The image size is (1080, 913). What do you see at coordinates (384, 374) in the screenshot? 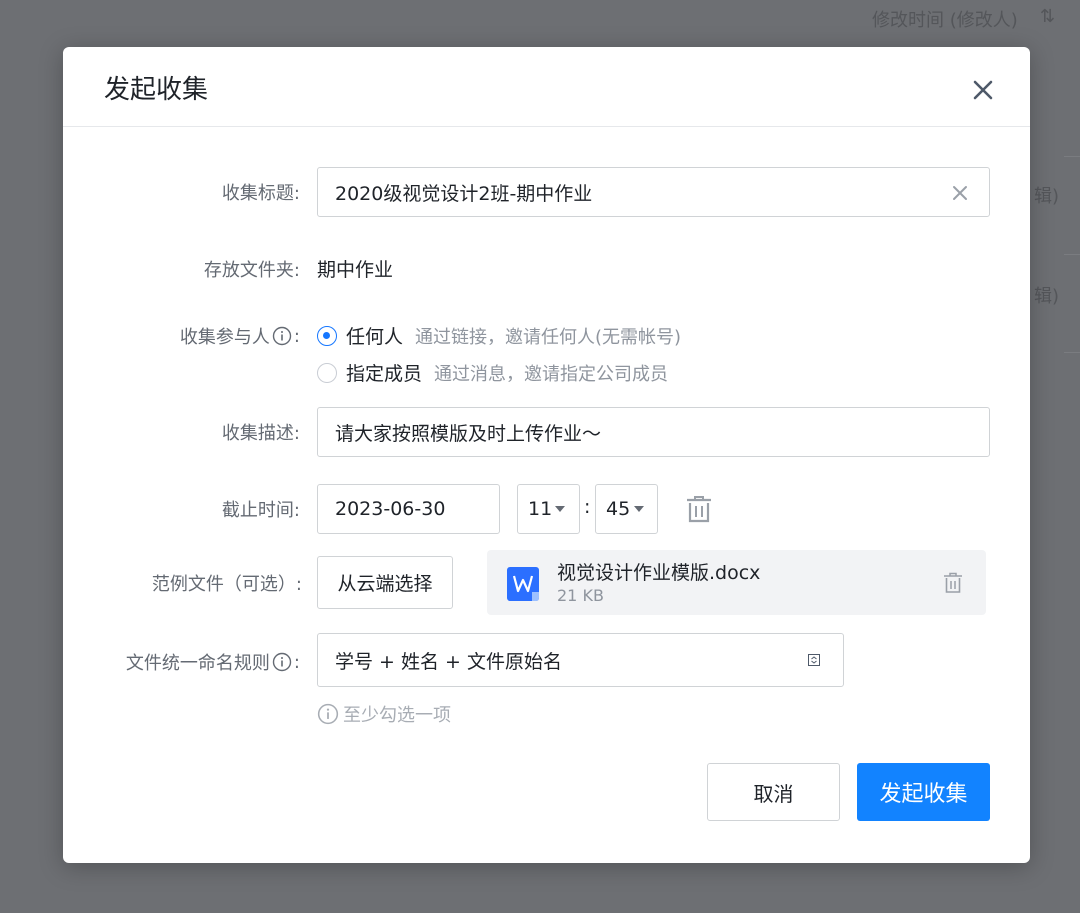
I see `radio-members-label: 指定成员` at bounding box center [384, 374].